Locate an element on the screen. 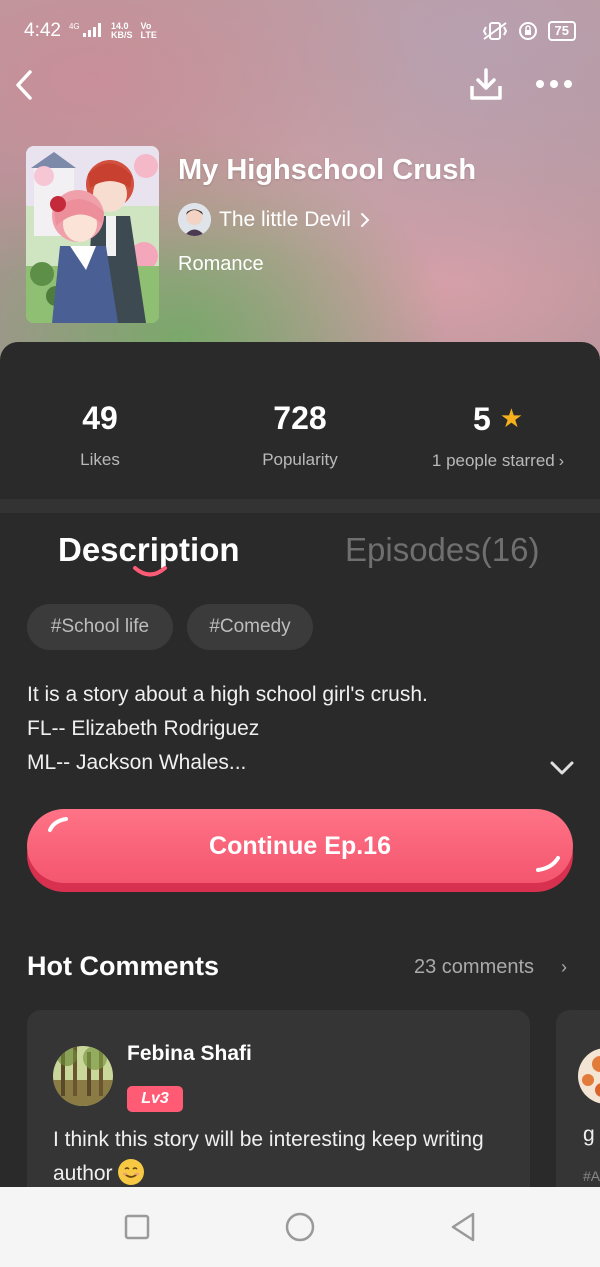 This screenshot has height=1267, width=600. rating-label-row: 1 people starred › is located at coordinates (498, 461).